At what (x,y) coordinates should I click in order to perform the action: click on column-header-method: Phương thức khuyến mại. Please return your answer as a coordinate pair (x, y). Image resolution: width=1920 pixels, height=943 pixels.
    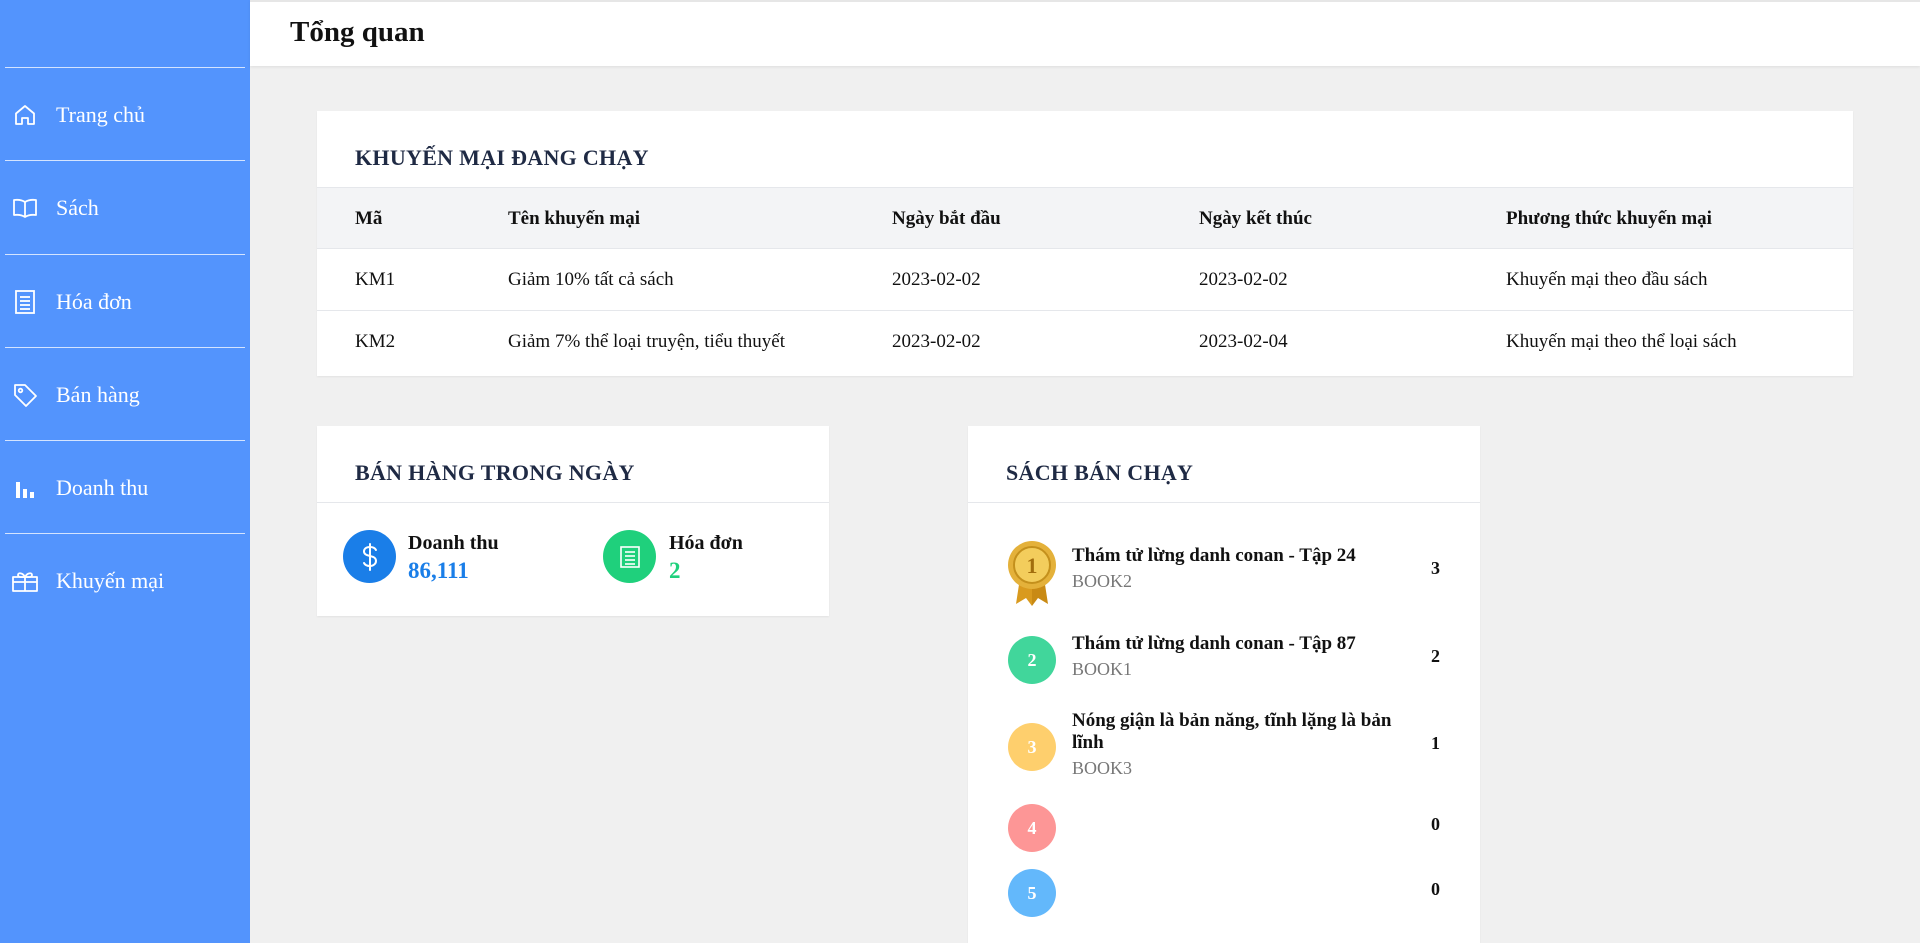
    Looking at the image, I should click on (1609, 218).